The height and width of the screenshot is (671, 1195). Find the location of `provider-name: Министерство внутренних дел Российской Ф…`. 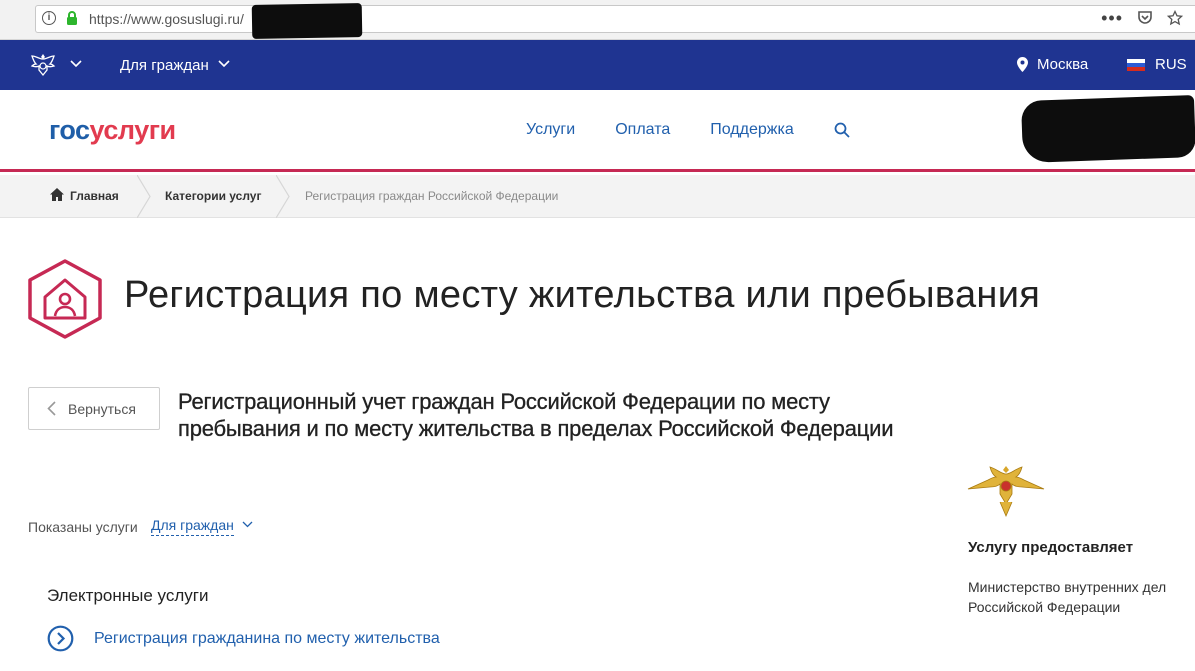

provider-name: Министерство внутренних дел Российской Ф… is located at coordinates (1078, 597).